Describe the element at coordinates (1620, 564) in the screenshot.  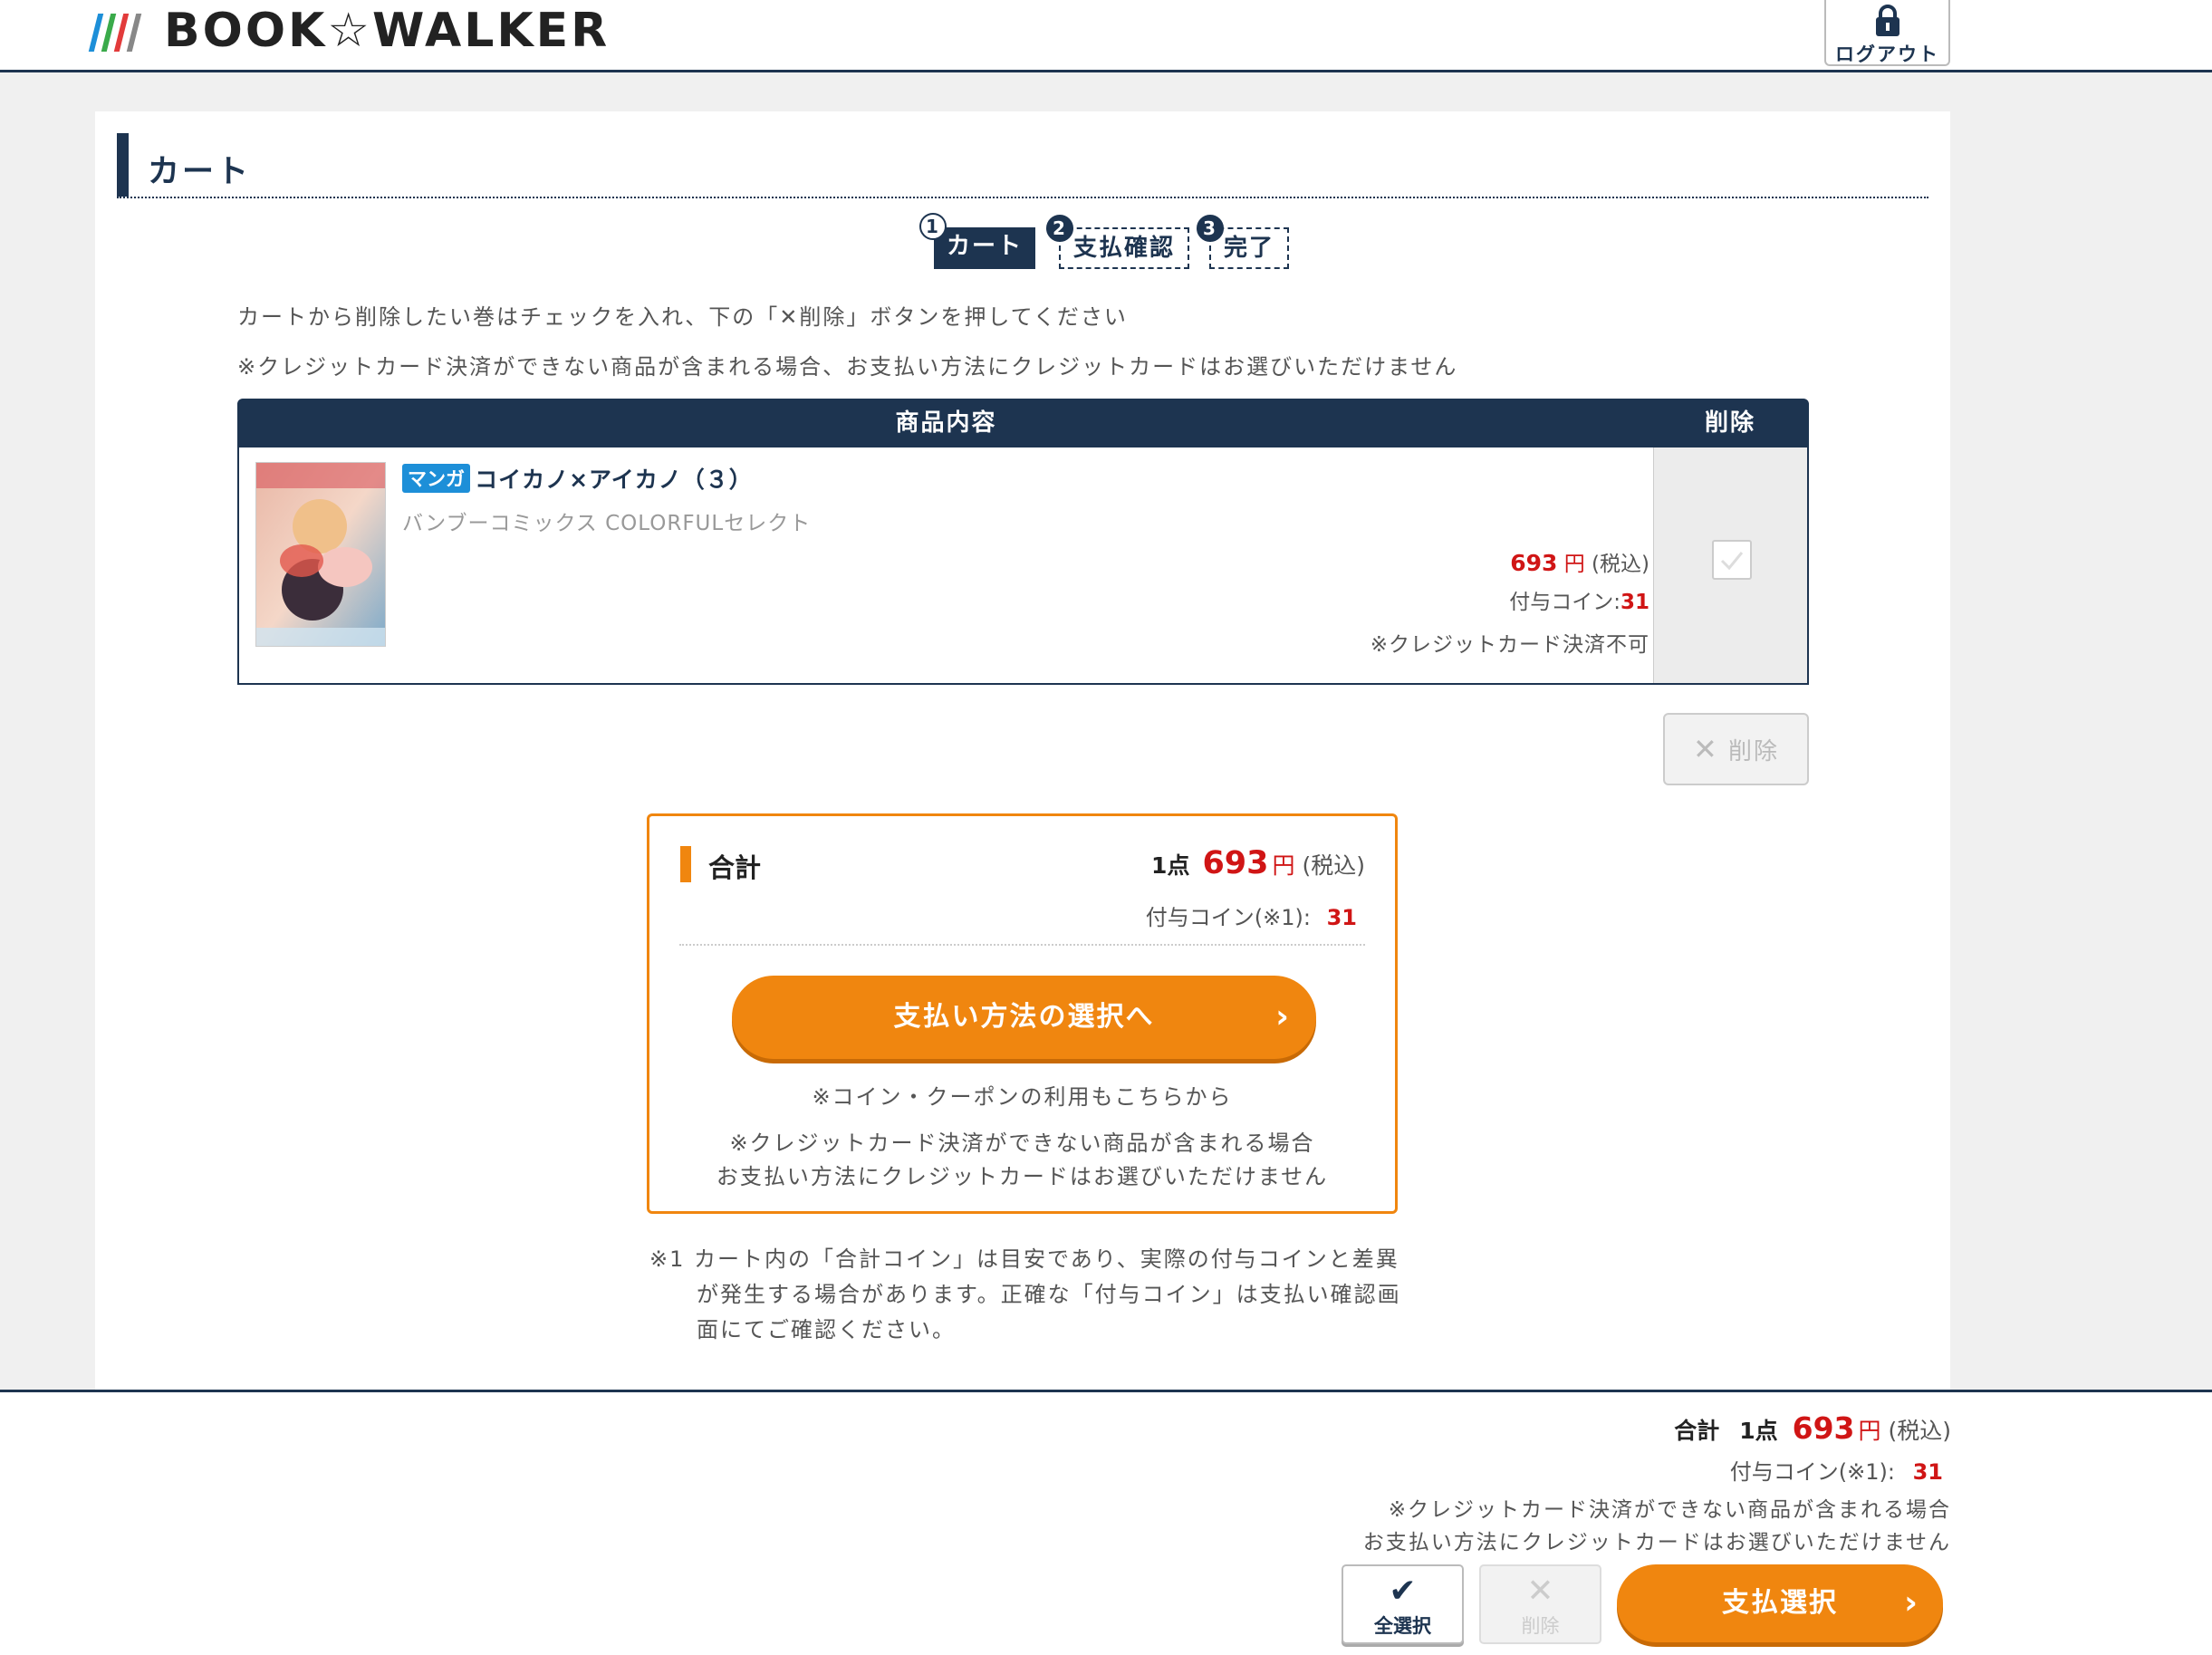
I see `item-tax: (税込)` at that location.